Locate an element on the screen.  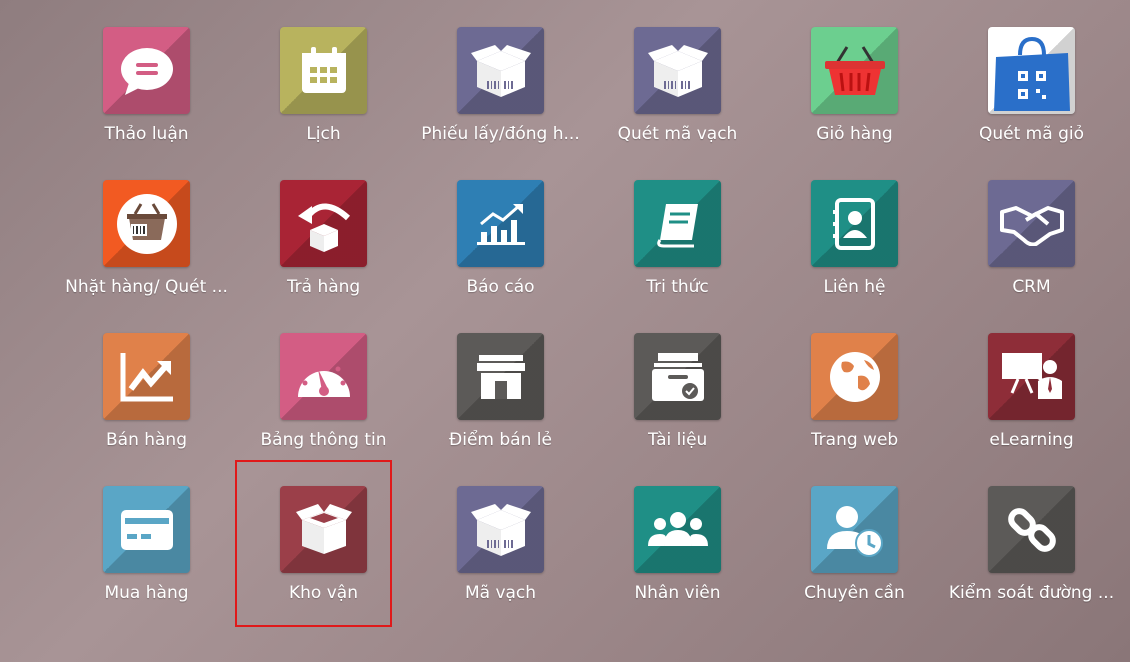
app-documents: Tài liệu is located at coordinates (677, 409).